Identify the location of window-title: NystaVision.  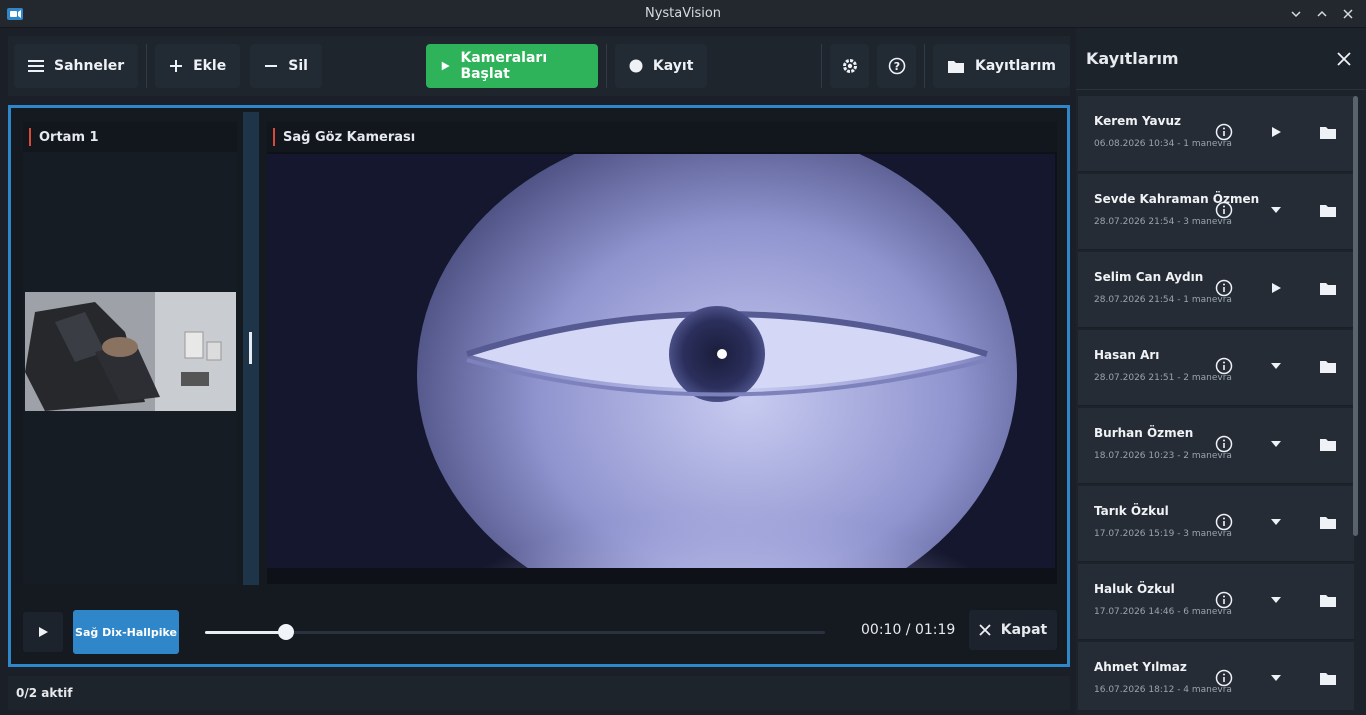
(683, 13).